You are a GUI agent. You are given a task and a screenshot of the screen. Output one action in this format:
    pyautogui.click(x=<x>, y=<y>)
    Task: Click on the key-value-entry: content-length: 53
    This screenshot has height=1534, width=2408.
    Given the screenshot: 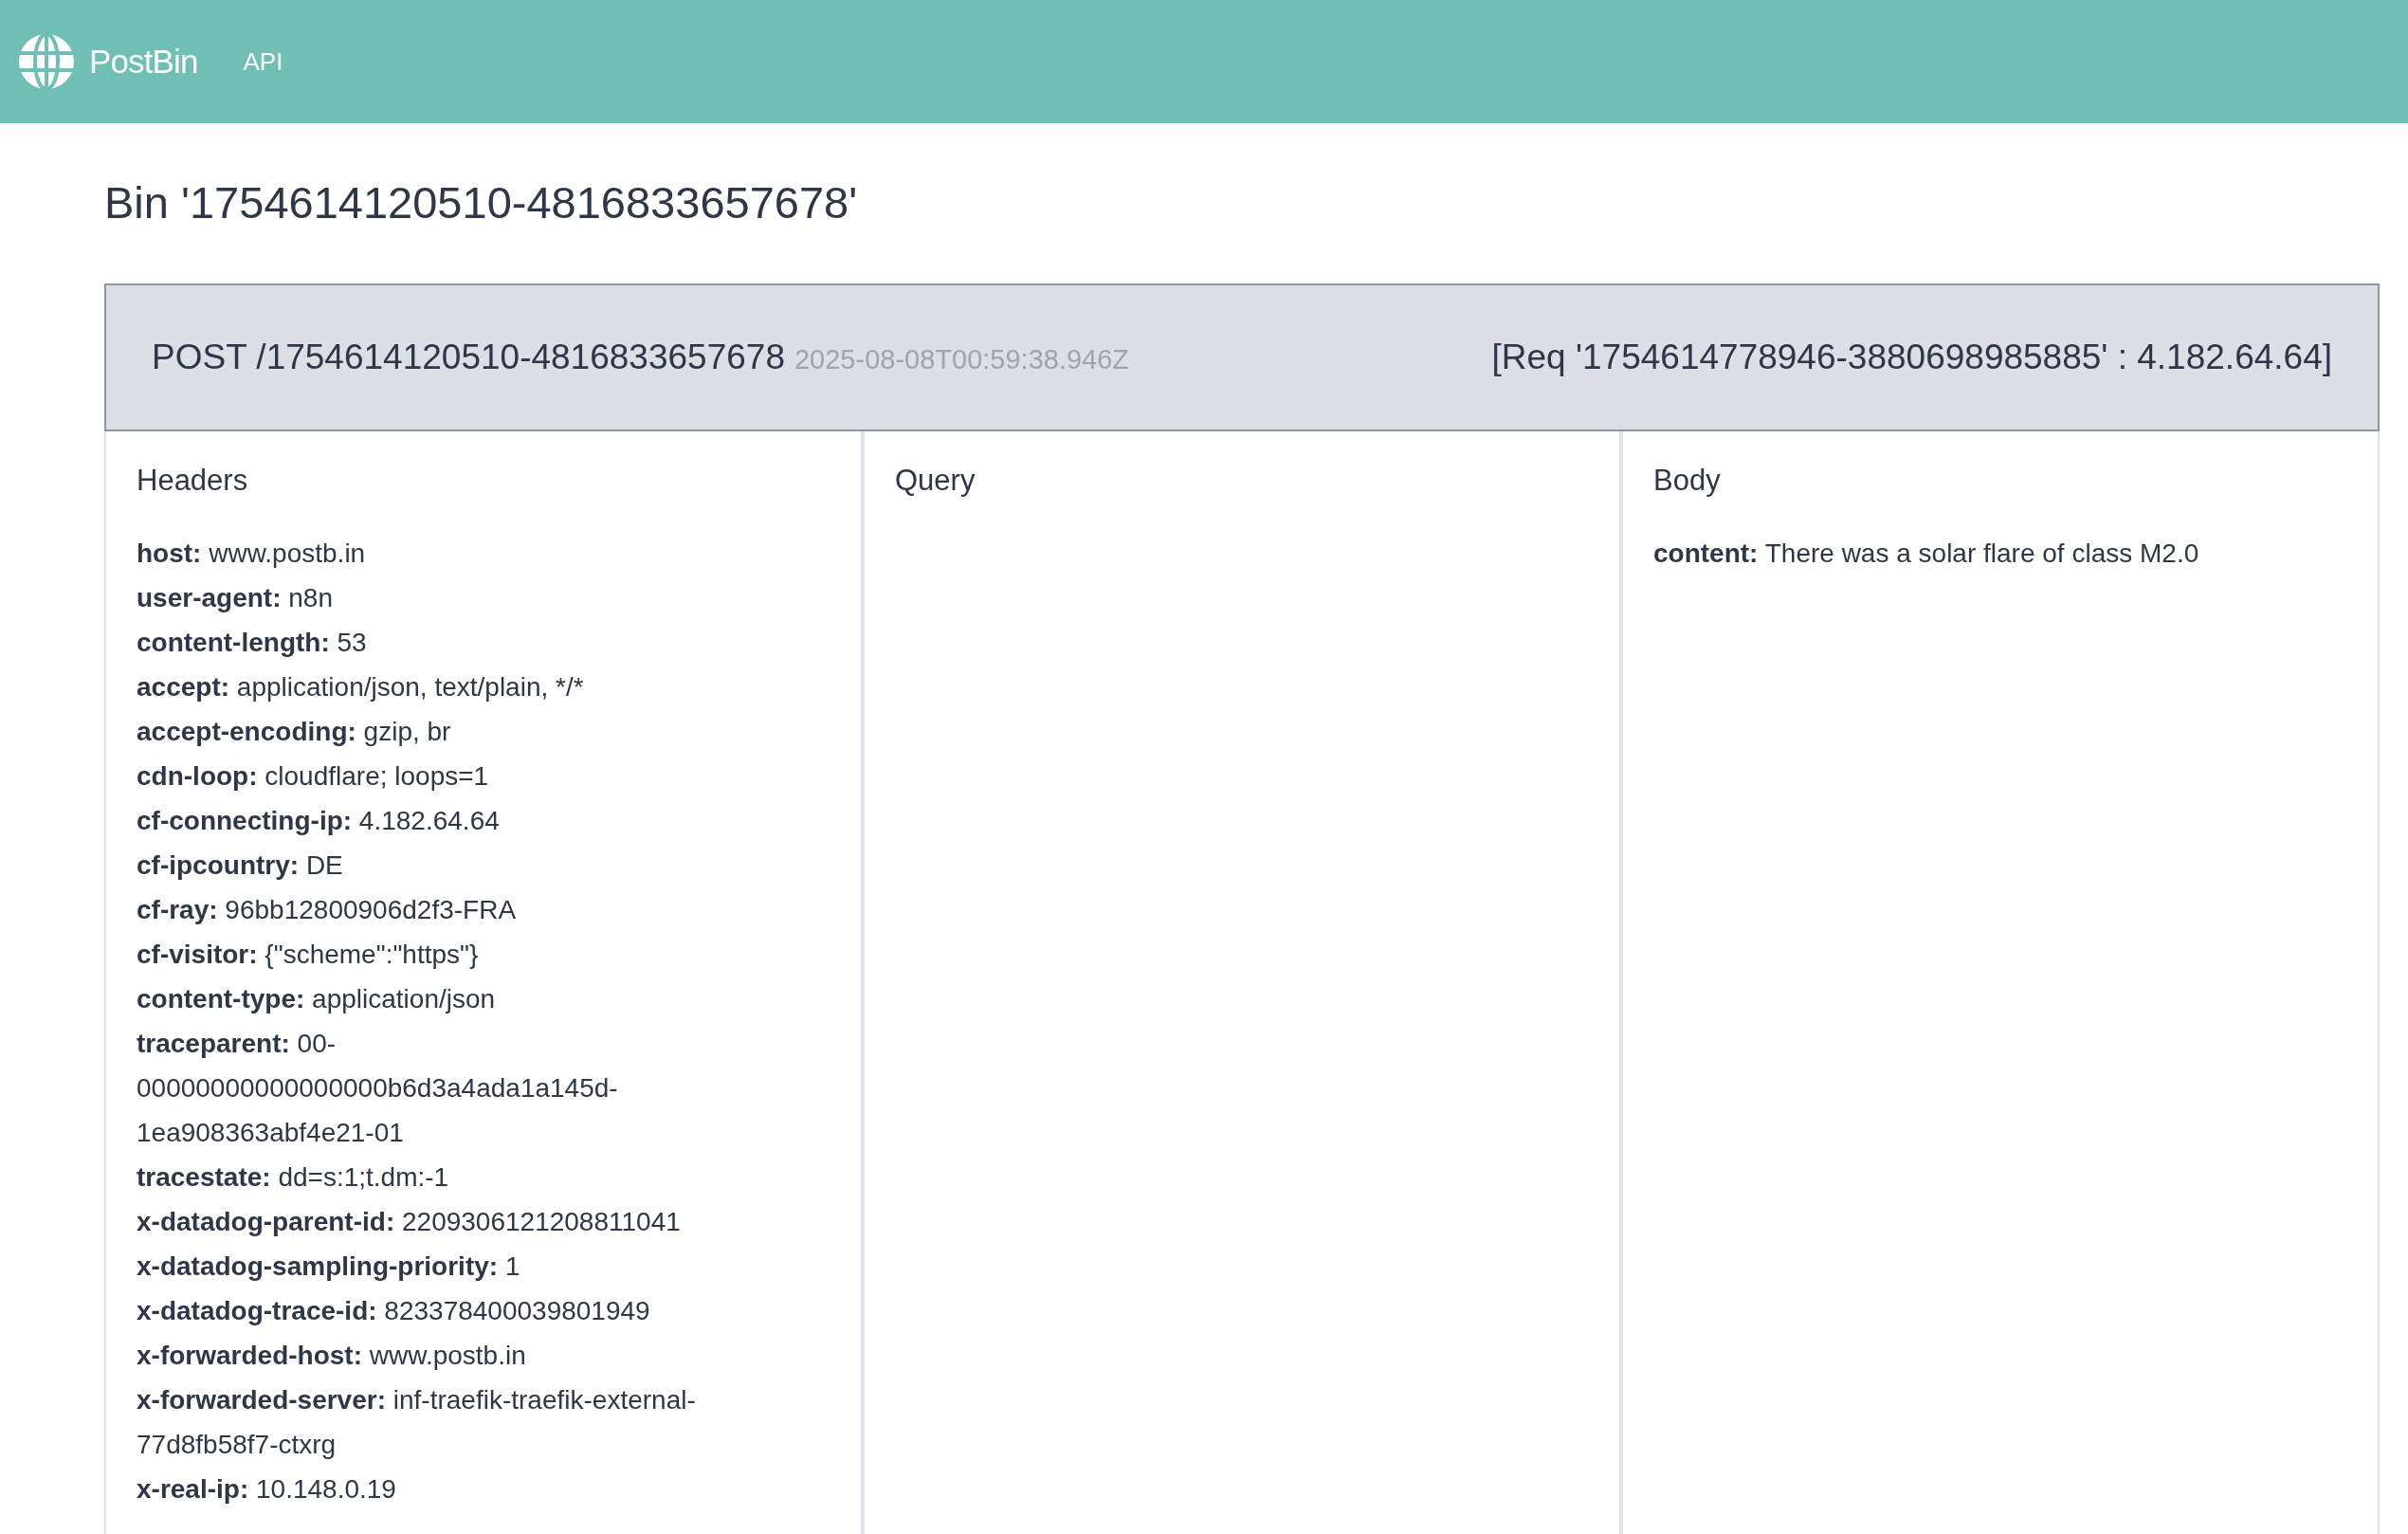 What is the action you would take?
    pyautogui.click(x=252, y=643)
    